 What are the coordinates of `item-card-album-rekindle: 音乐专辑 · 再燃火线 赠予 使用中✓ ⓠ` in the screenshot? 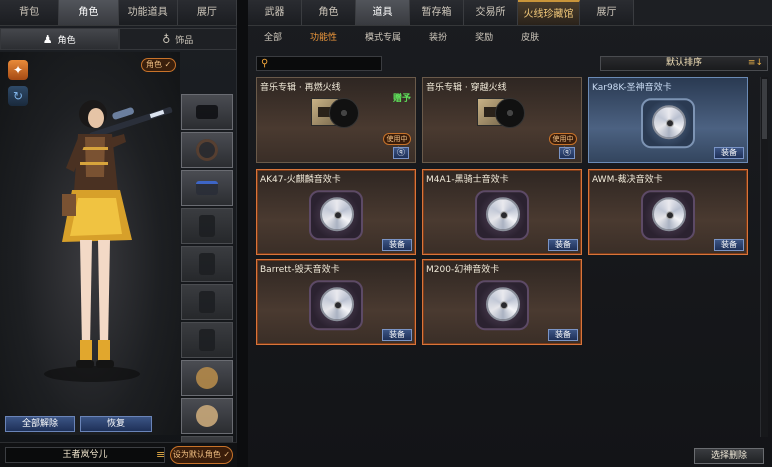 It's located at (336, 120).